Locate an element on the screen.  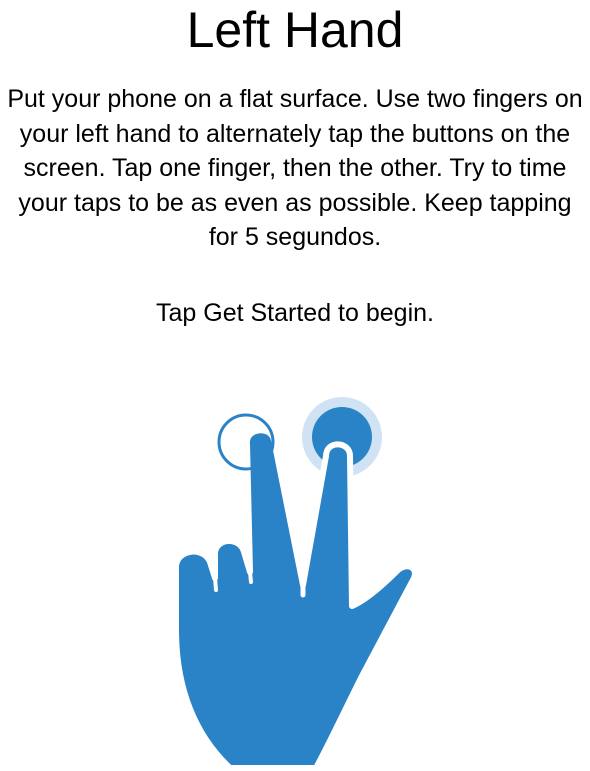
get-started-prompt: Tap Get Started to begin. is located at coordinates (295, 313).